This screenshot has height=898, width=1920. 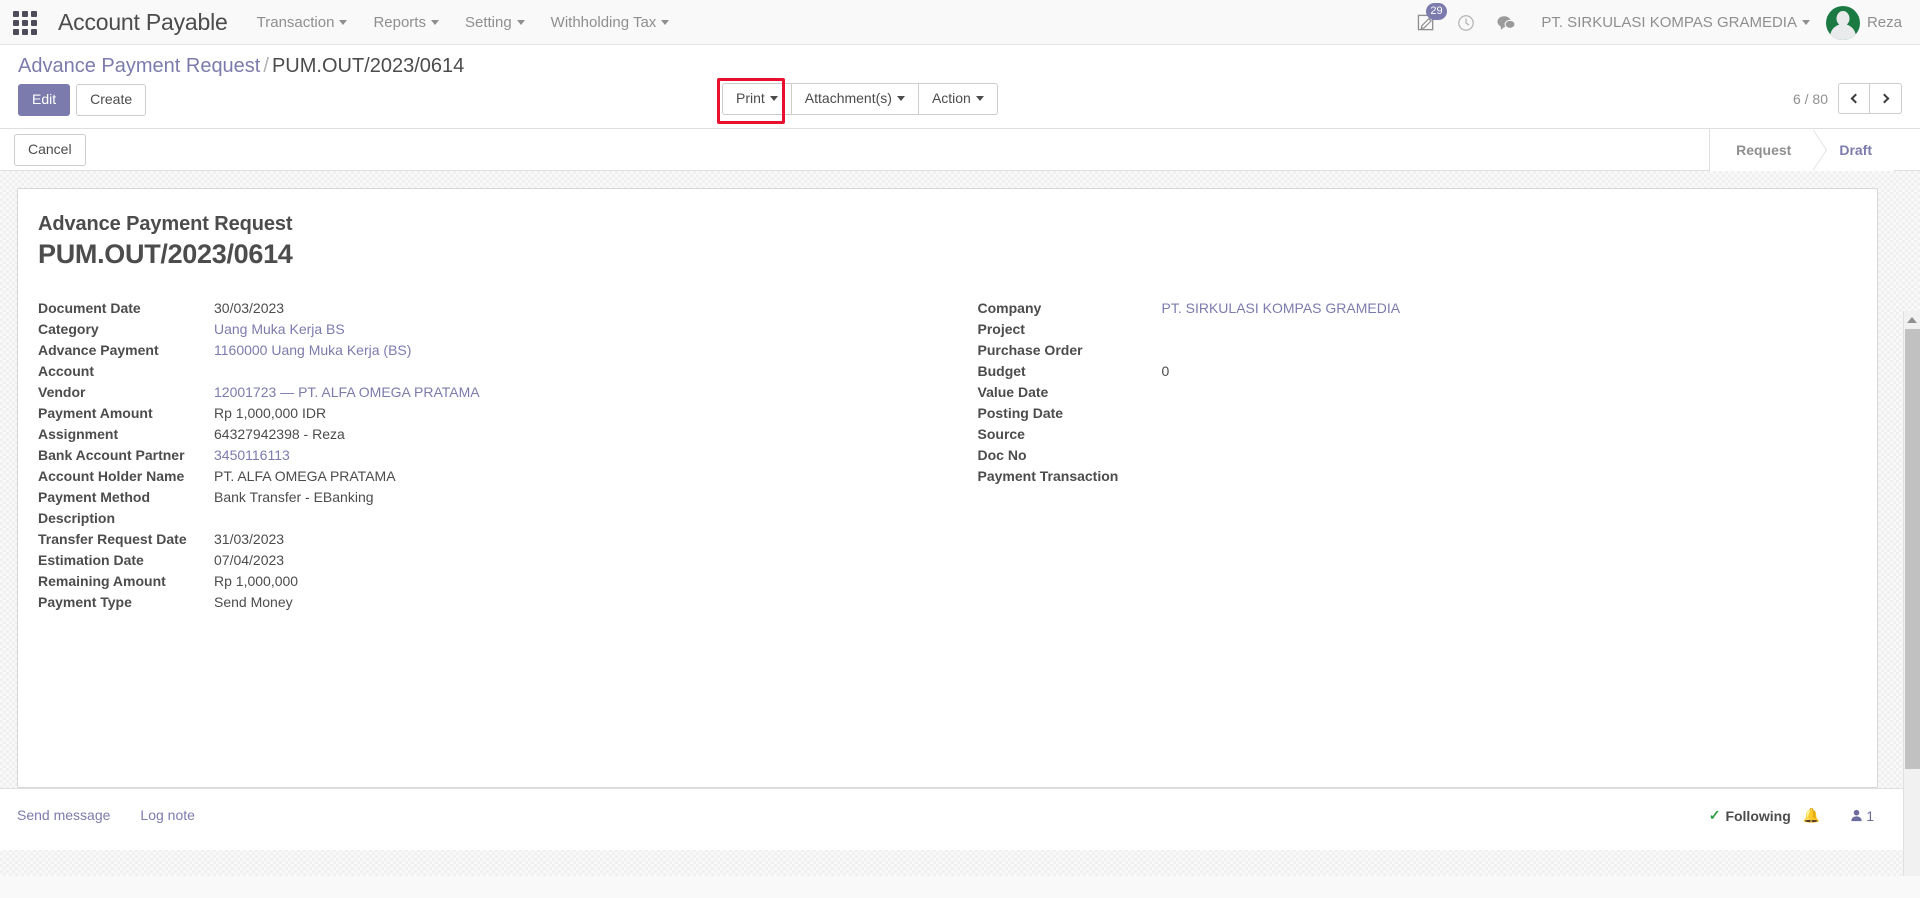 I want to click on clock-icon, so click(x=1466, y=23).